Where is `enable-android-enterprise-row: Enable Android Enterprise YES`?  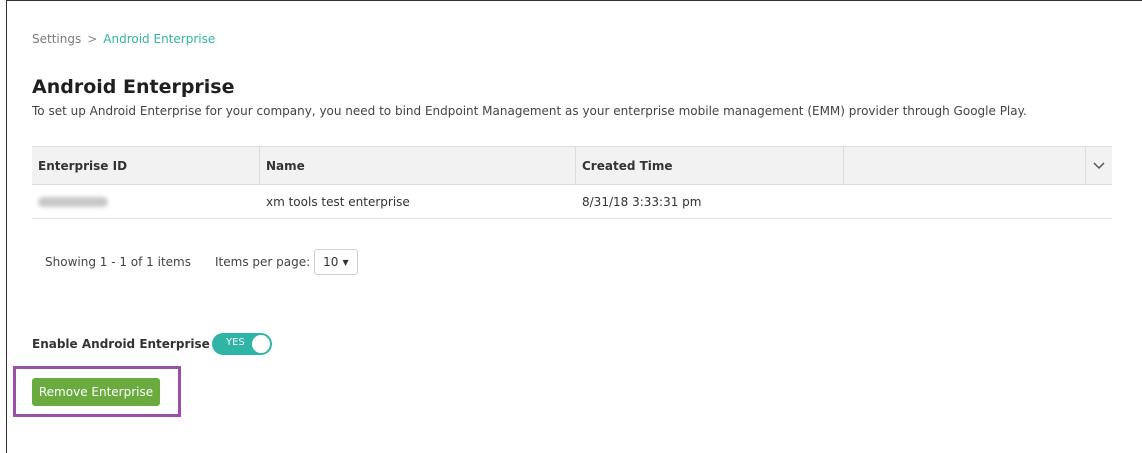 enable-android-enterprise-row: Enable Android Enterprise YES is located at coordinates (152, 344).